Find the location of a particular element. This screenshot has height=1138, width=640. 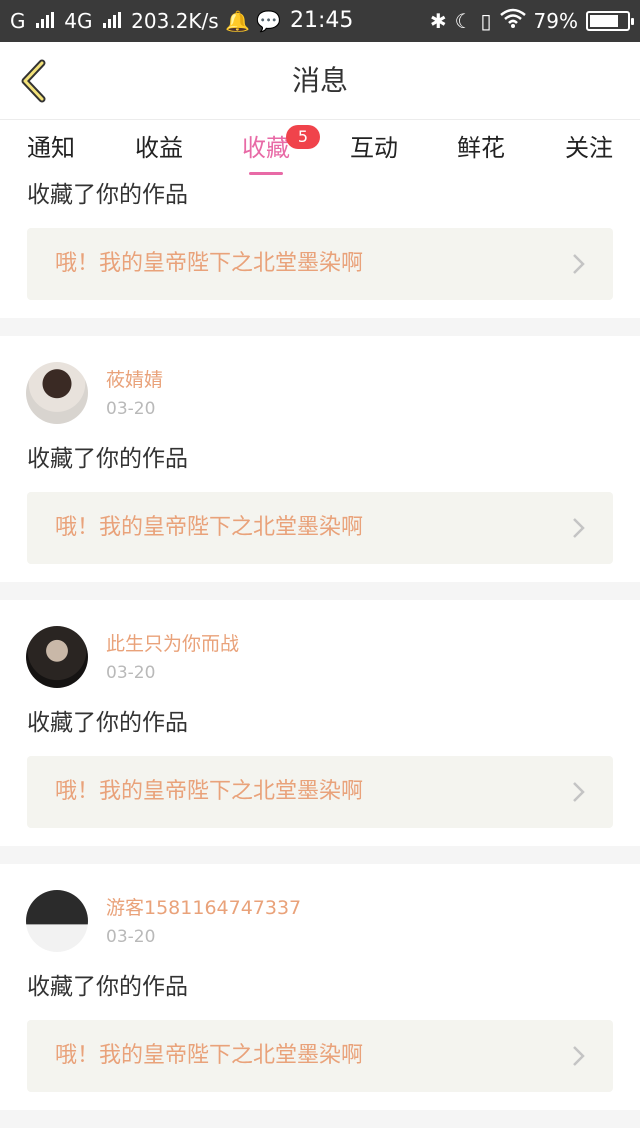

battery-icon is located at coordinates (610, 21).